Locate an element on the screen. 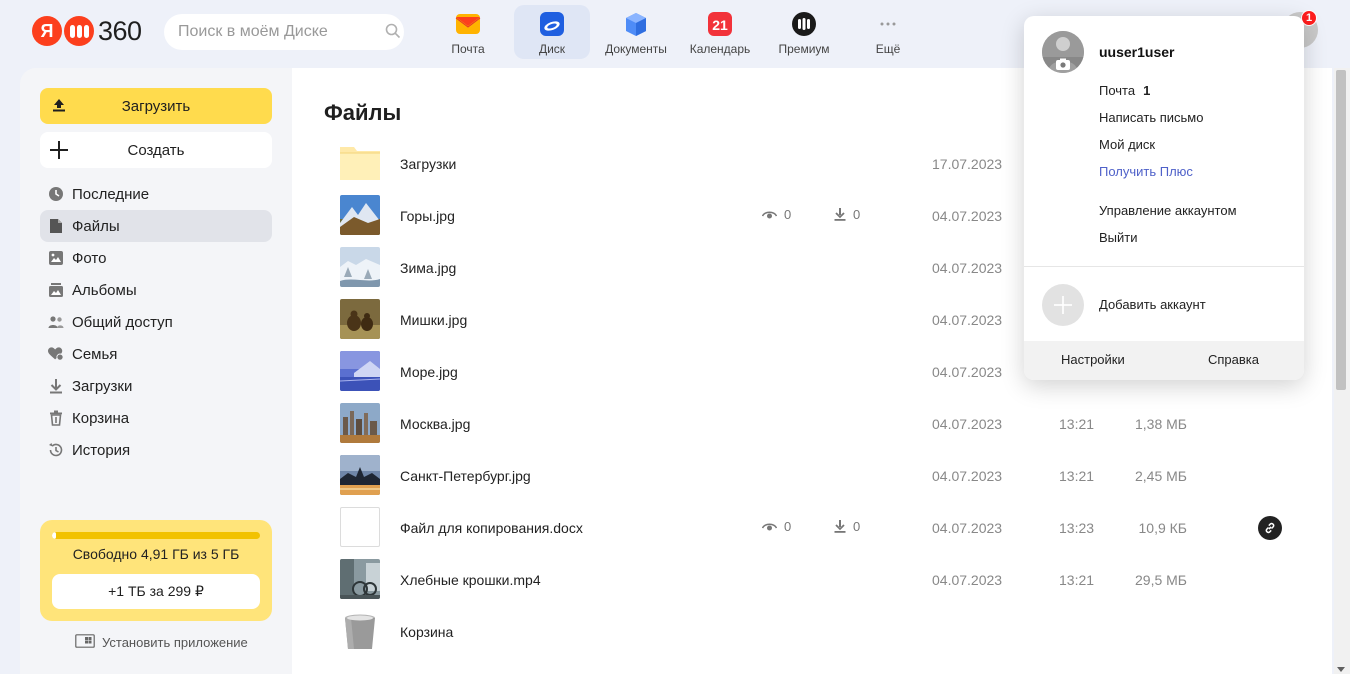 The height and width of the screenshot is (674, 1350). app-premium: Премиум is located at coordinates (804, 32).